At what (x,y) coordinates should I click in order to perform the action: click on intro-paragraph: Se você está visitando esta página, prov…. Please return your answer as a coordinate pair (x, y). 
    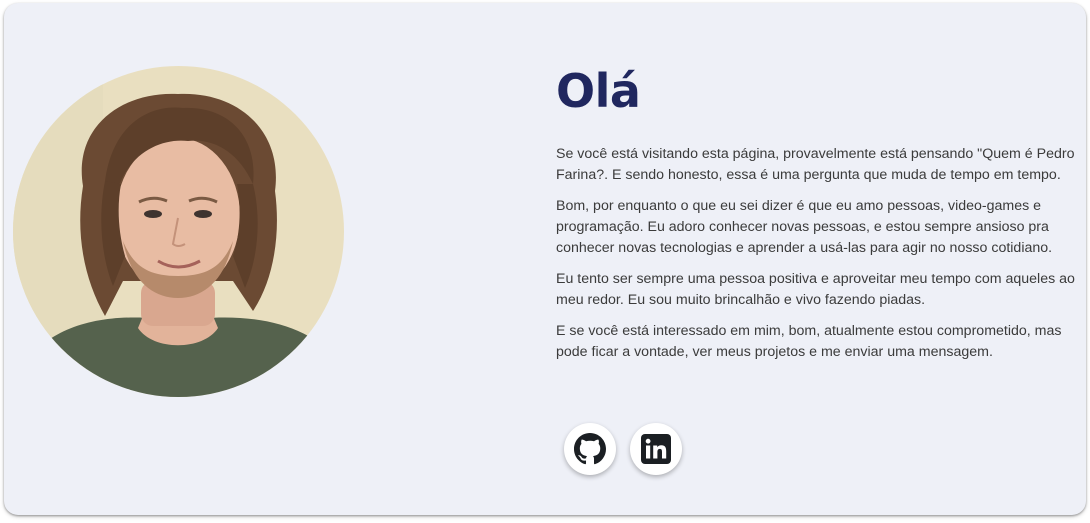
    Looking at the image, I should click on (815, 164).